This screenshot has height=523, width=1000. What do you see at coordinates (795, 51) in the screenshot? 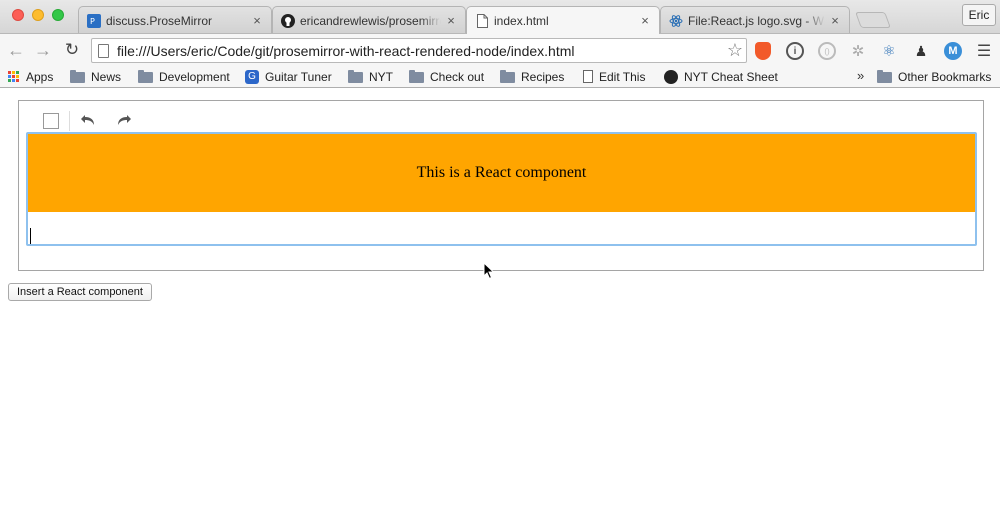
I see `1password-extension-icon: i` at bounding box center [795, 51].